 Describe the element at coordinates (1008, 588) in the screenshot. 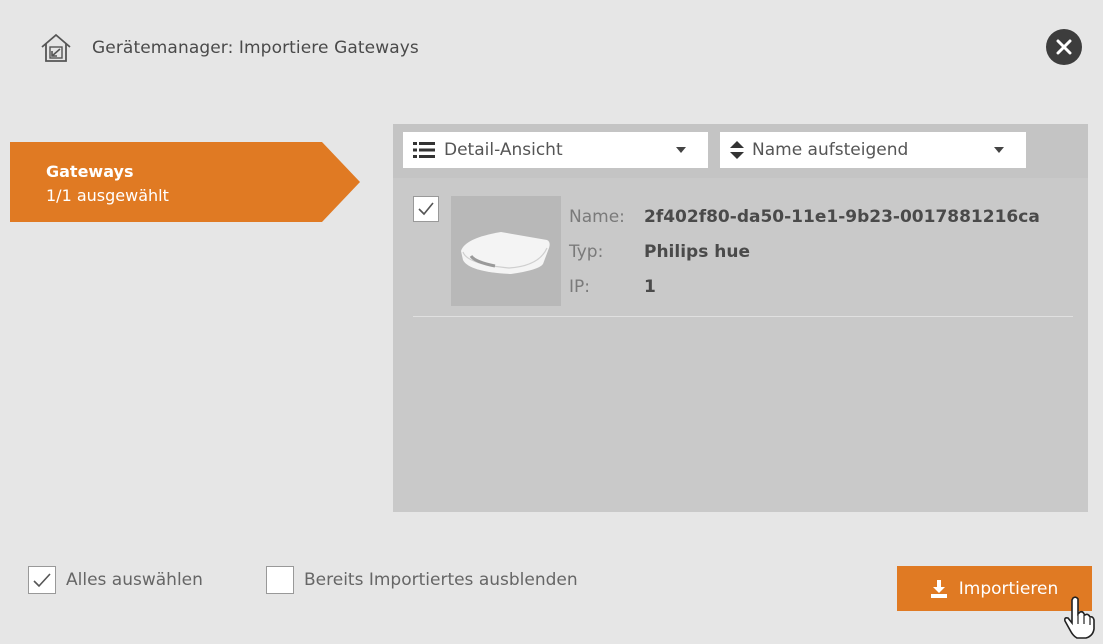

I see `import-label: Importieren` at that location.